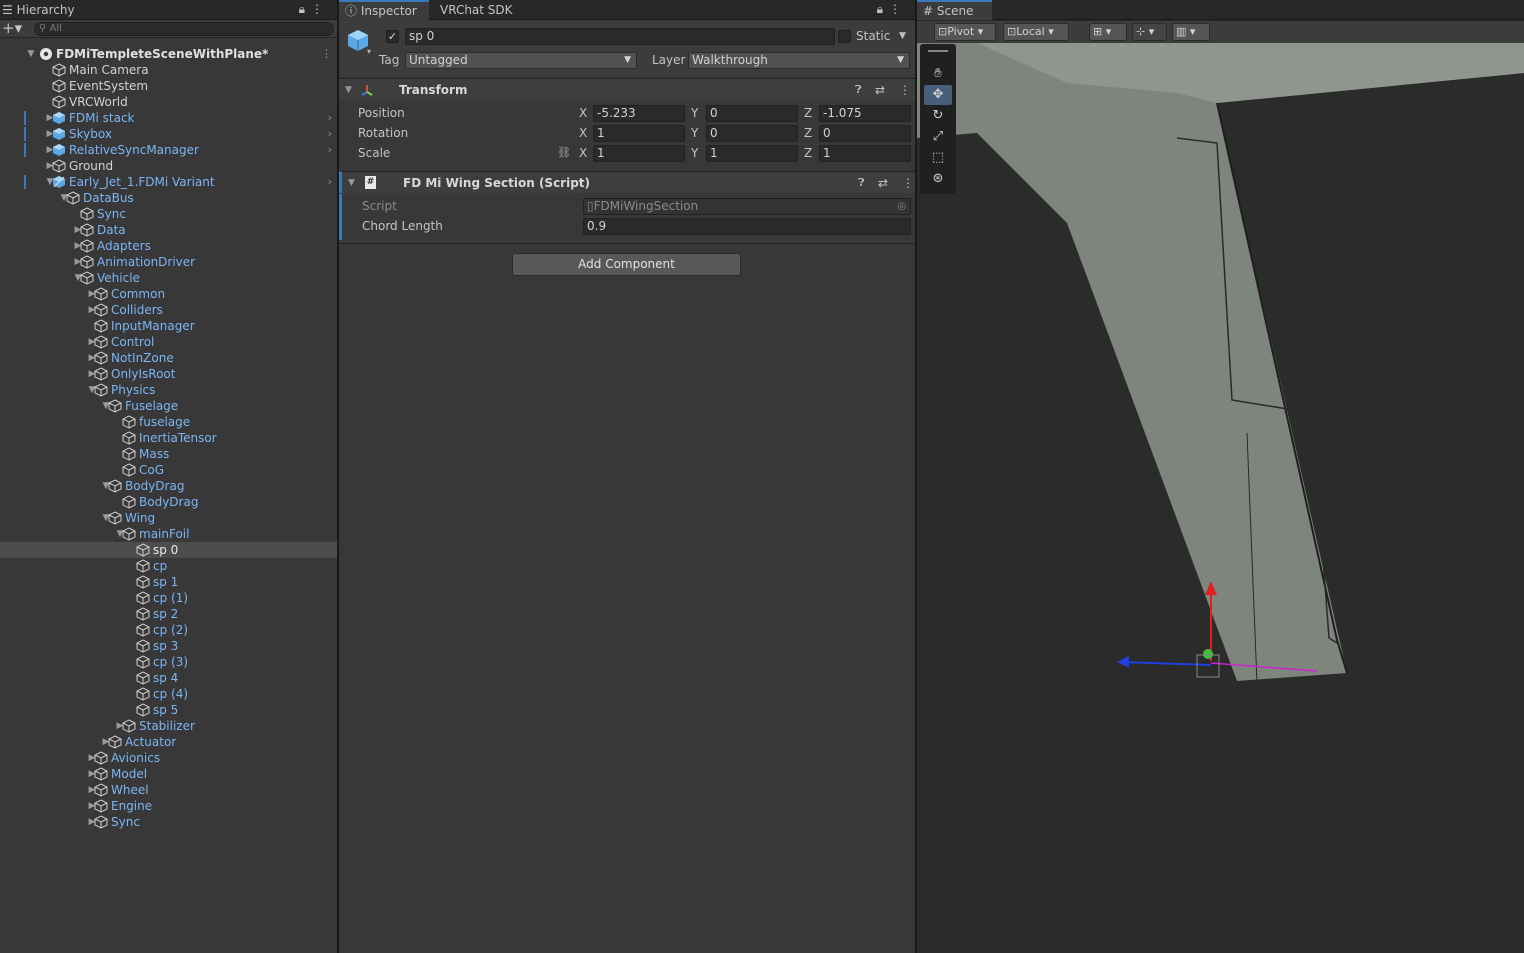  I want to click on hierarchy-row: ▶ Adapters, so click(168, 246).